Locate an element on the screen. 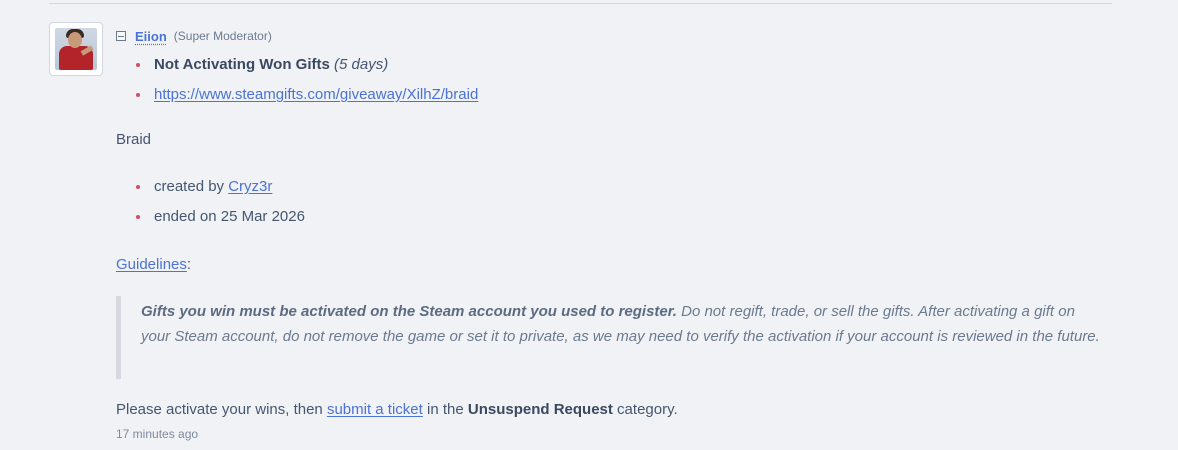  suspension-reason: Not Activating Won Gifts (5 days) is located at coordinates (271, 65).